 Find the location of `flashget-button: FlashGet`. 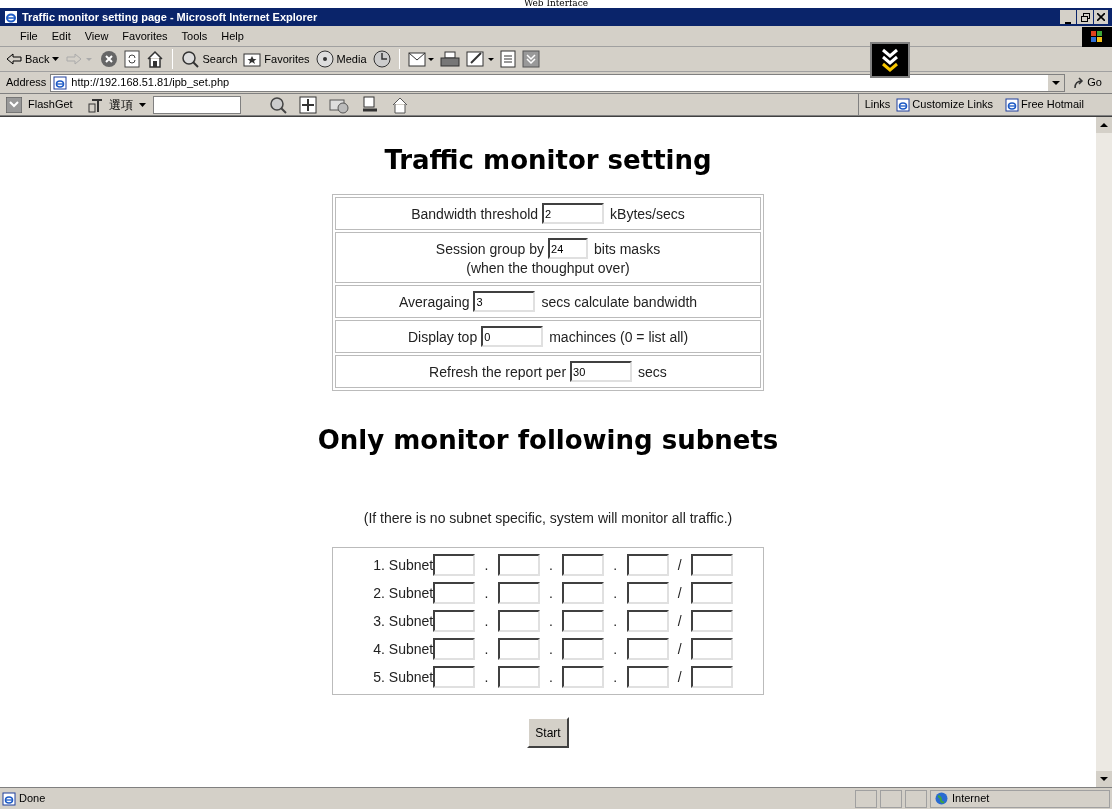

flashget-button: FlashGet is located at coordinates (50, 104).